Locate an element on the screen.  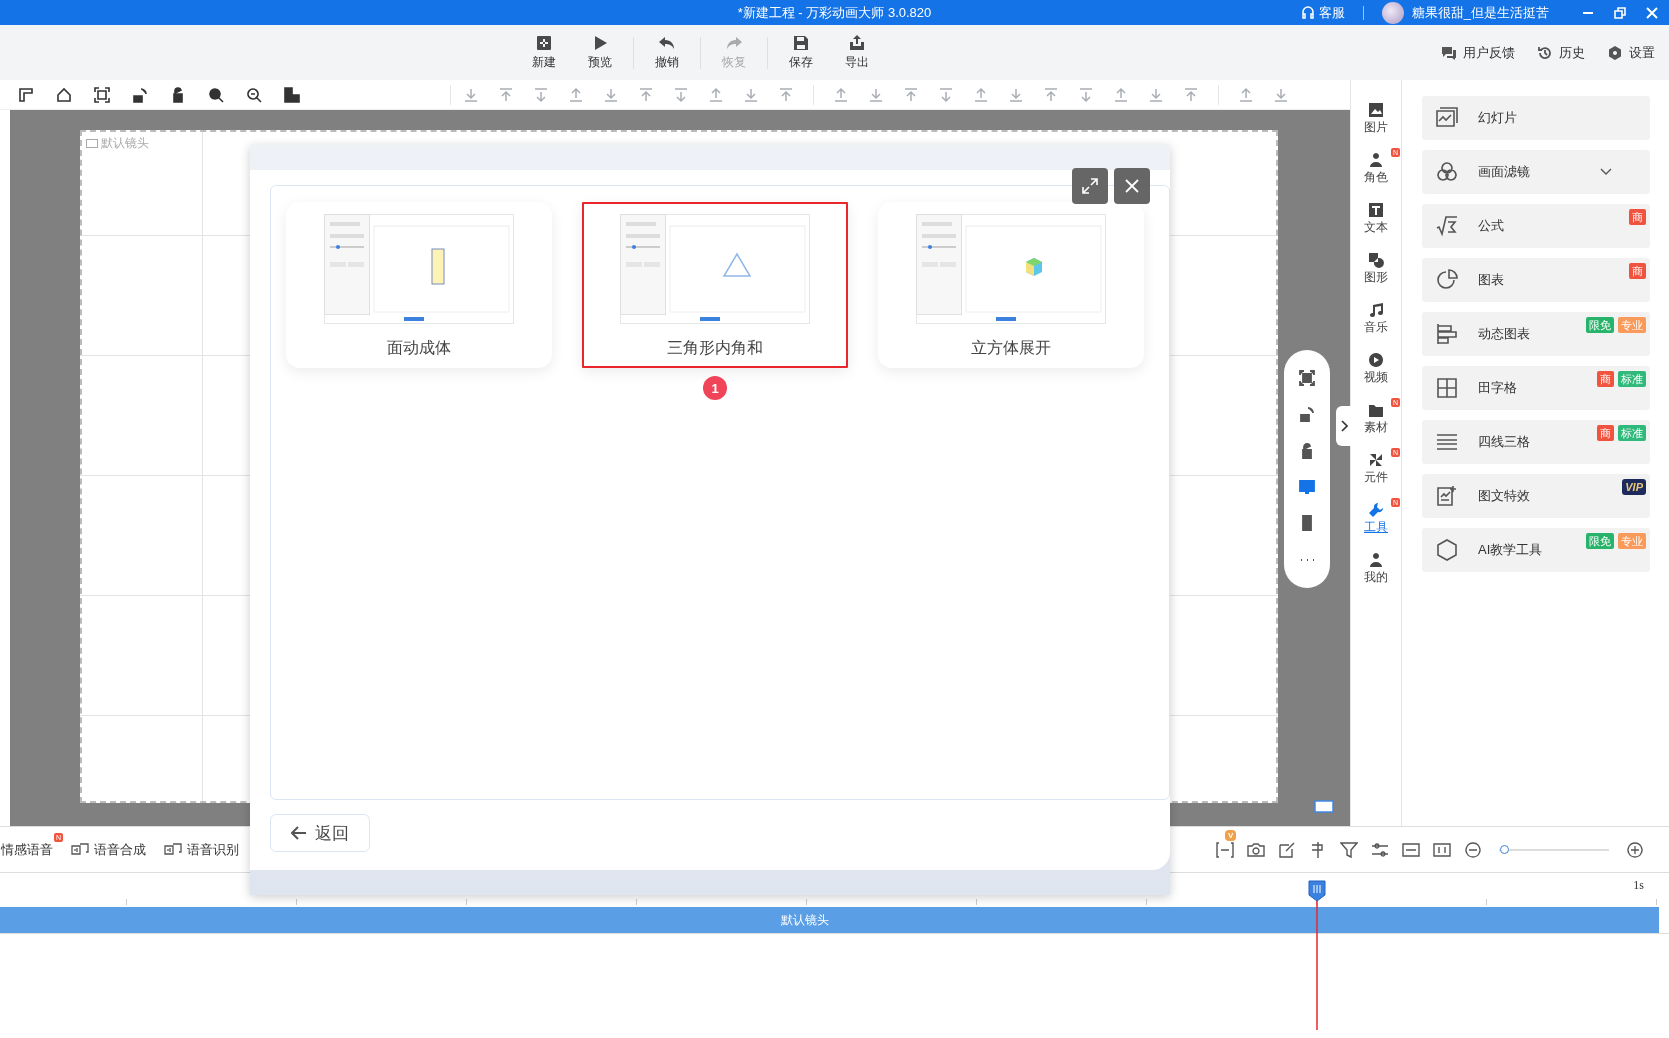
playhead is located at coordinates (1317, 955).